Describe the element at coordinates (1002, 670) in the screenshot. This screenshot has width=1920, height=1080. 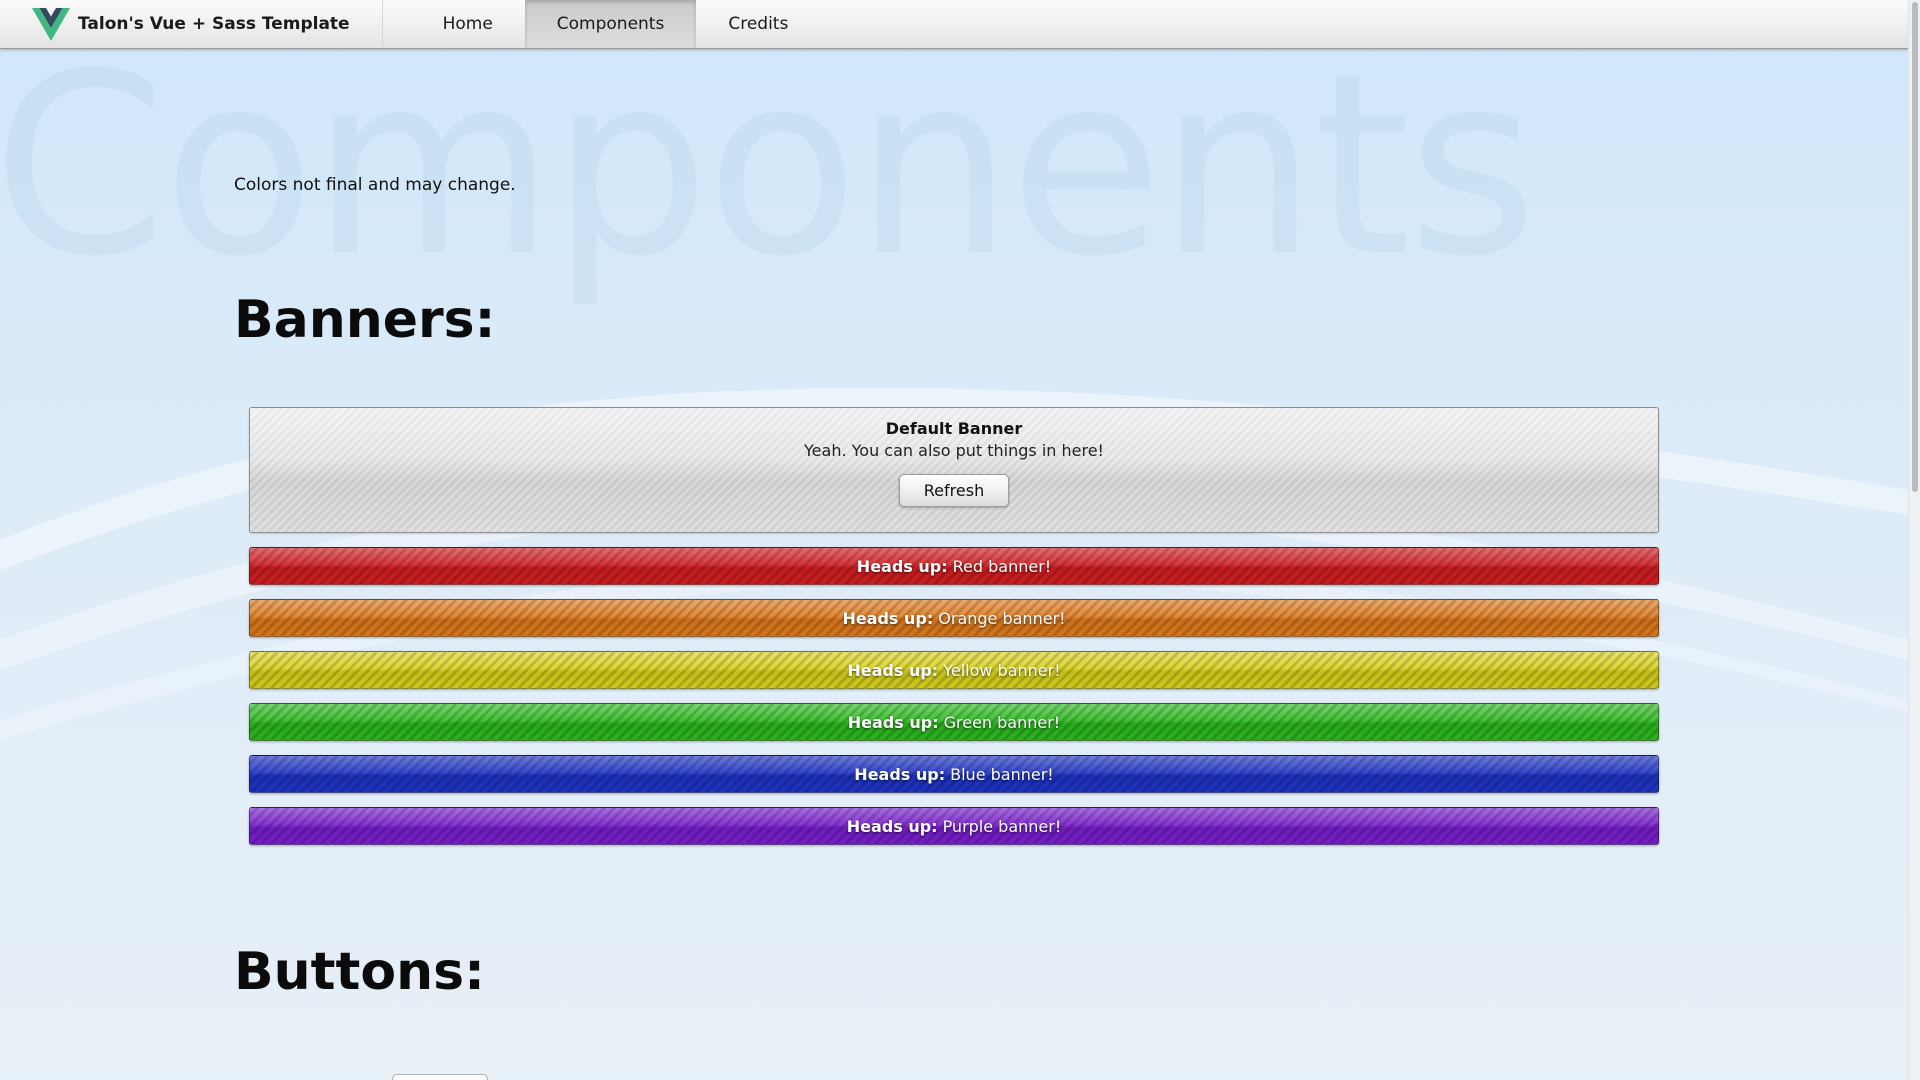
I see `banner-message: Yellow banner!` at that location.